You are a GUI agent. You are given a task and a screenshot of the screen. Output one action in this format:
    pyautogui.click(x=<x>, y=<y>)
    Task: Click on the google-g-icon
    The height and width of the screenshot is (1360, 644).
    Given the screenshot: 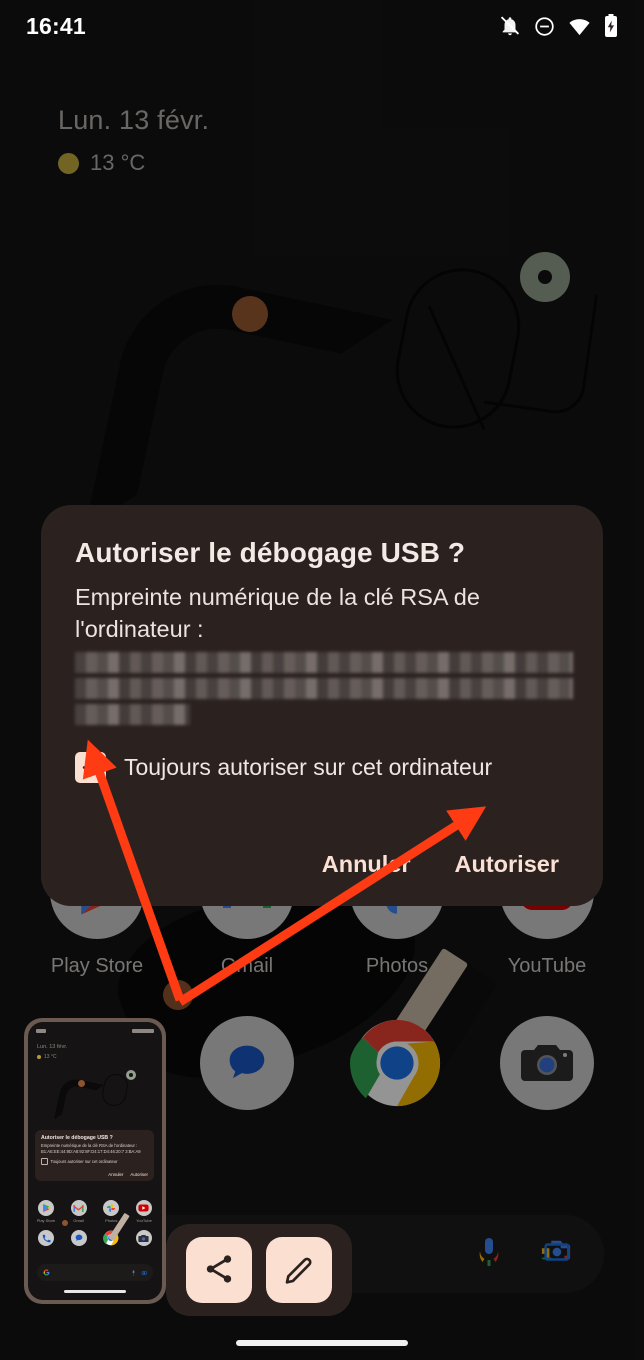 What is the action you would take?
    pyautogui.click(x=46, y=1272)
    